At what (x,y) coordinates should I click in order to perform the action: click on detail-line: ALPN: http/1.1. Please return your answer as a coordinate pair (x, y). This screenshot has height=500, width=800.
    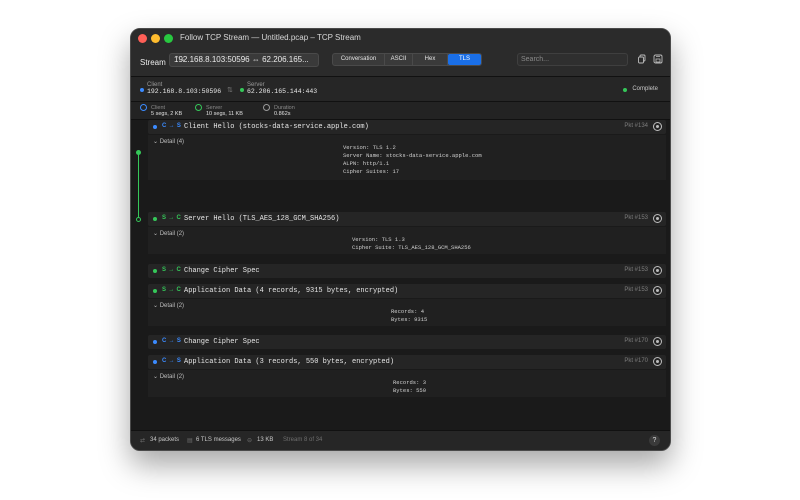
    Looking at the image, I should click on (366, 163).